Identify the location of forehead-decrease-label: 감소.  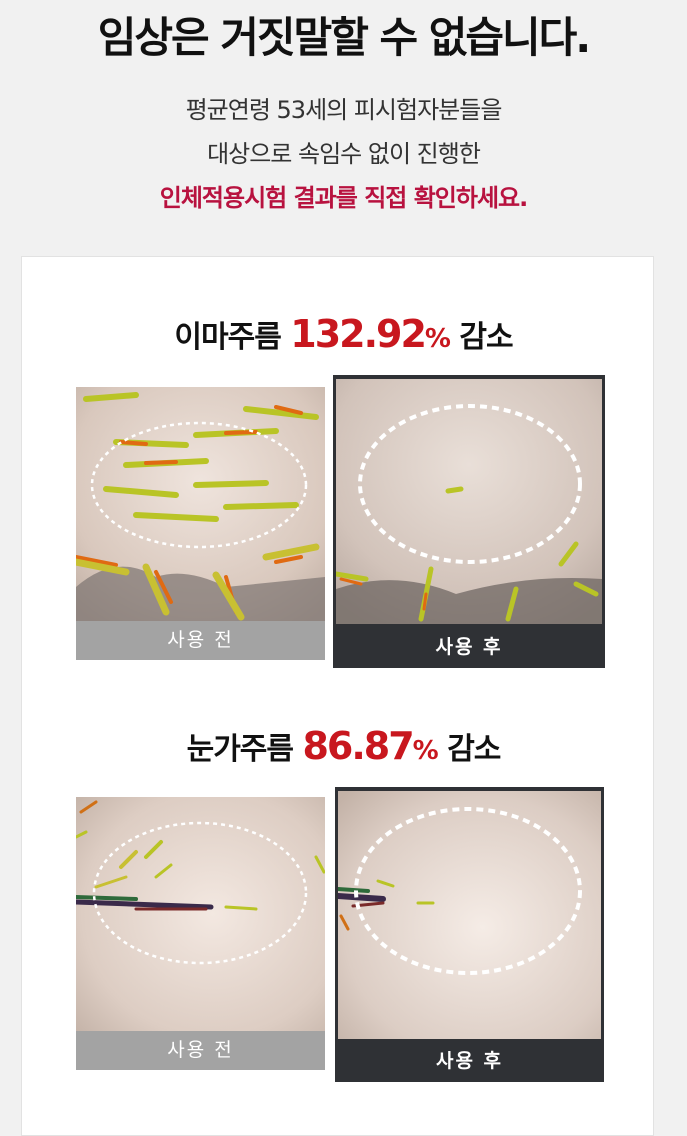
(486, 337).